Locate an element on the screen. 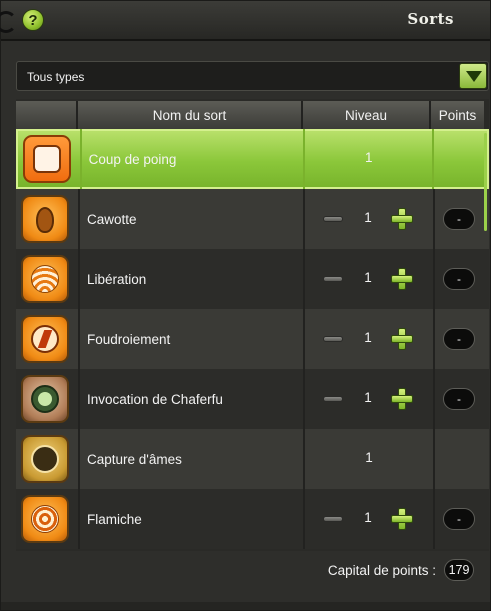 The image size is (491, 611). spell-name: Foudroiement is located at coordinates (190, 339).